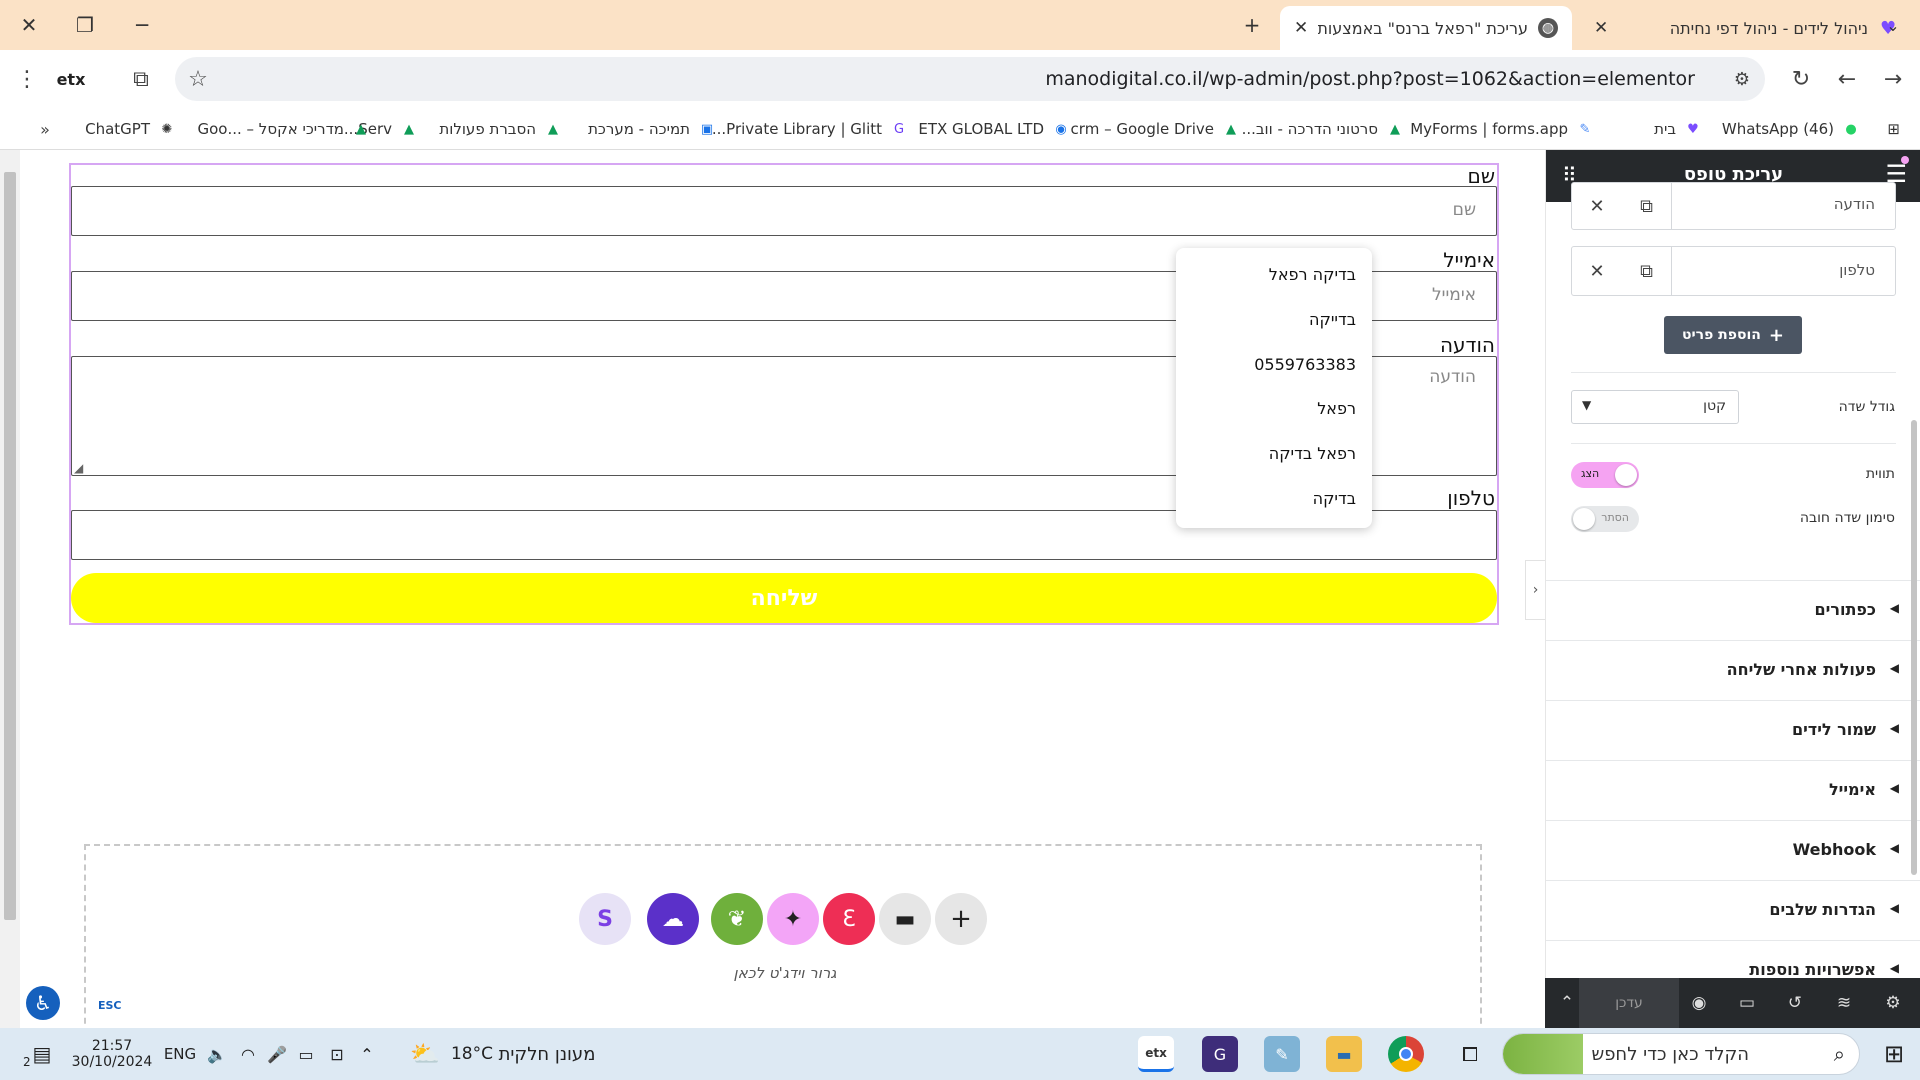 The width and height of the screenshot is (1920, 1080). Describe the element at coordinates (1332, 319) in the screenshot. I see `autofill-option: בדייקה` at that location.